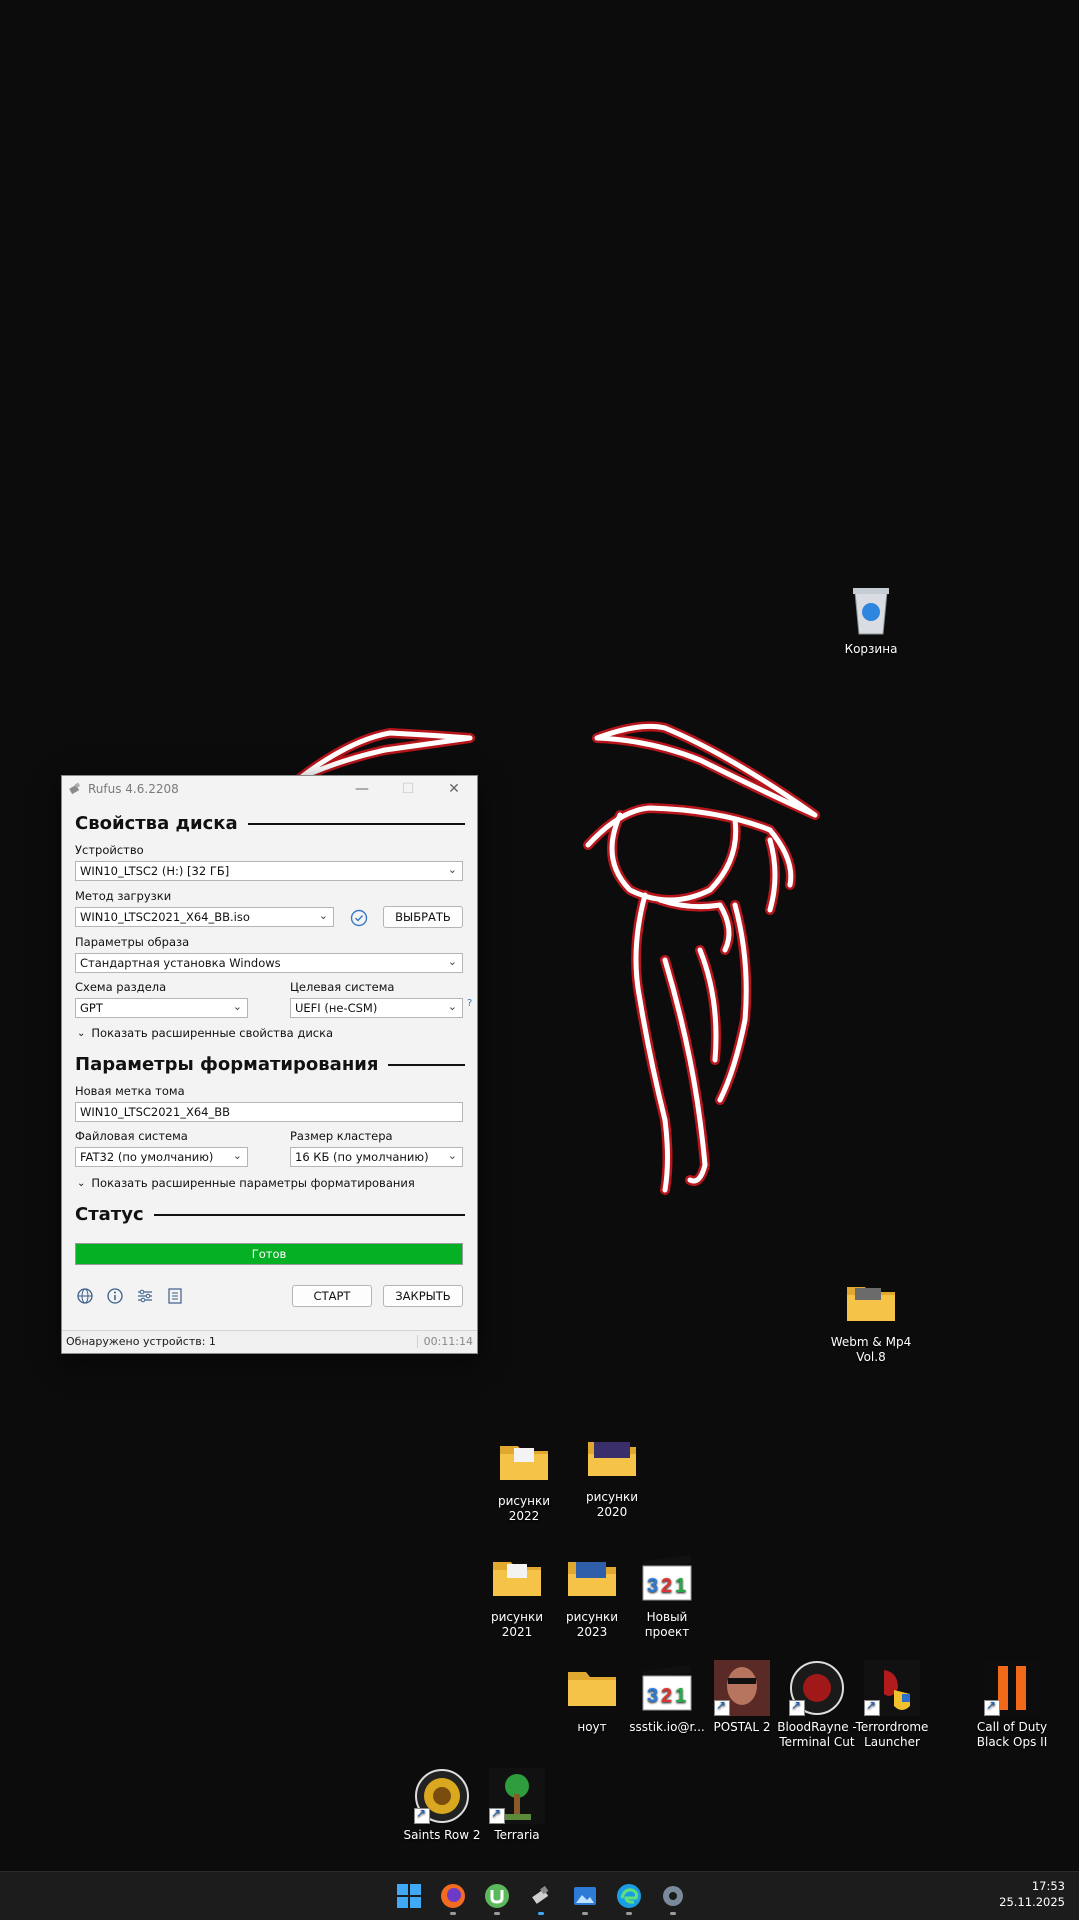 The image size is (1079, 1920). I want to click on taskbar-rufus, so click(541, 1897).